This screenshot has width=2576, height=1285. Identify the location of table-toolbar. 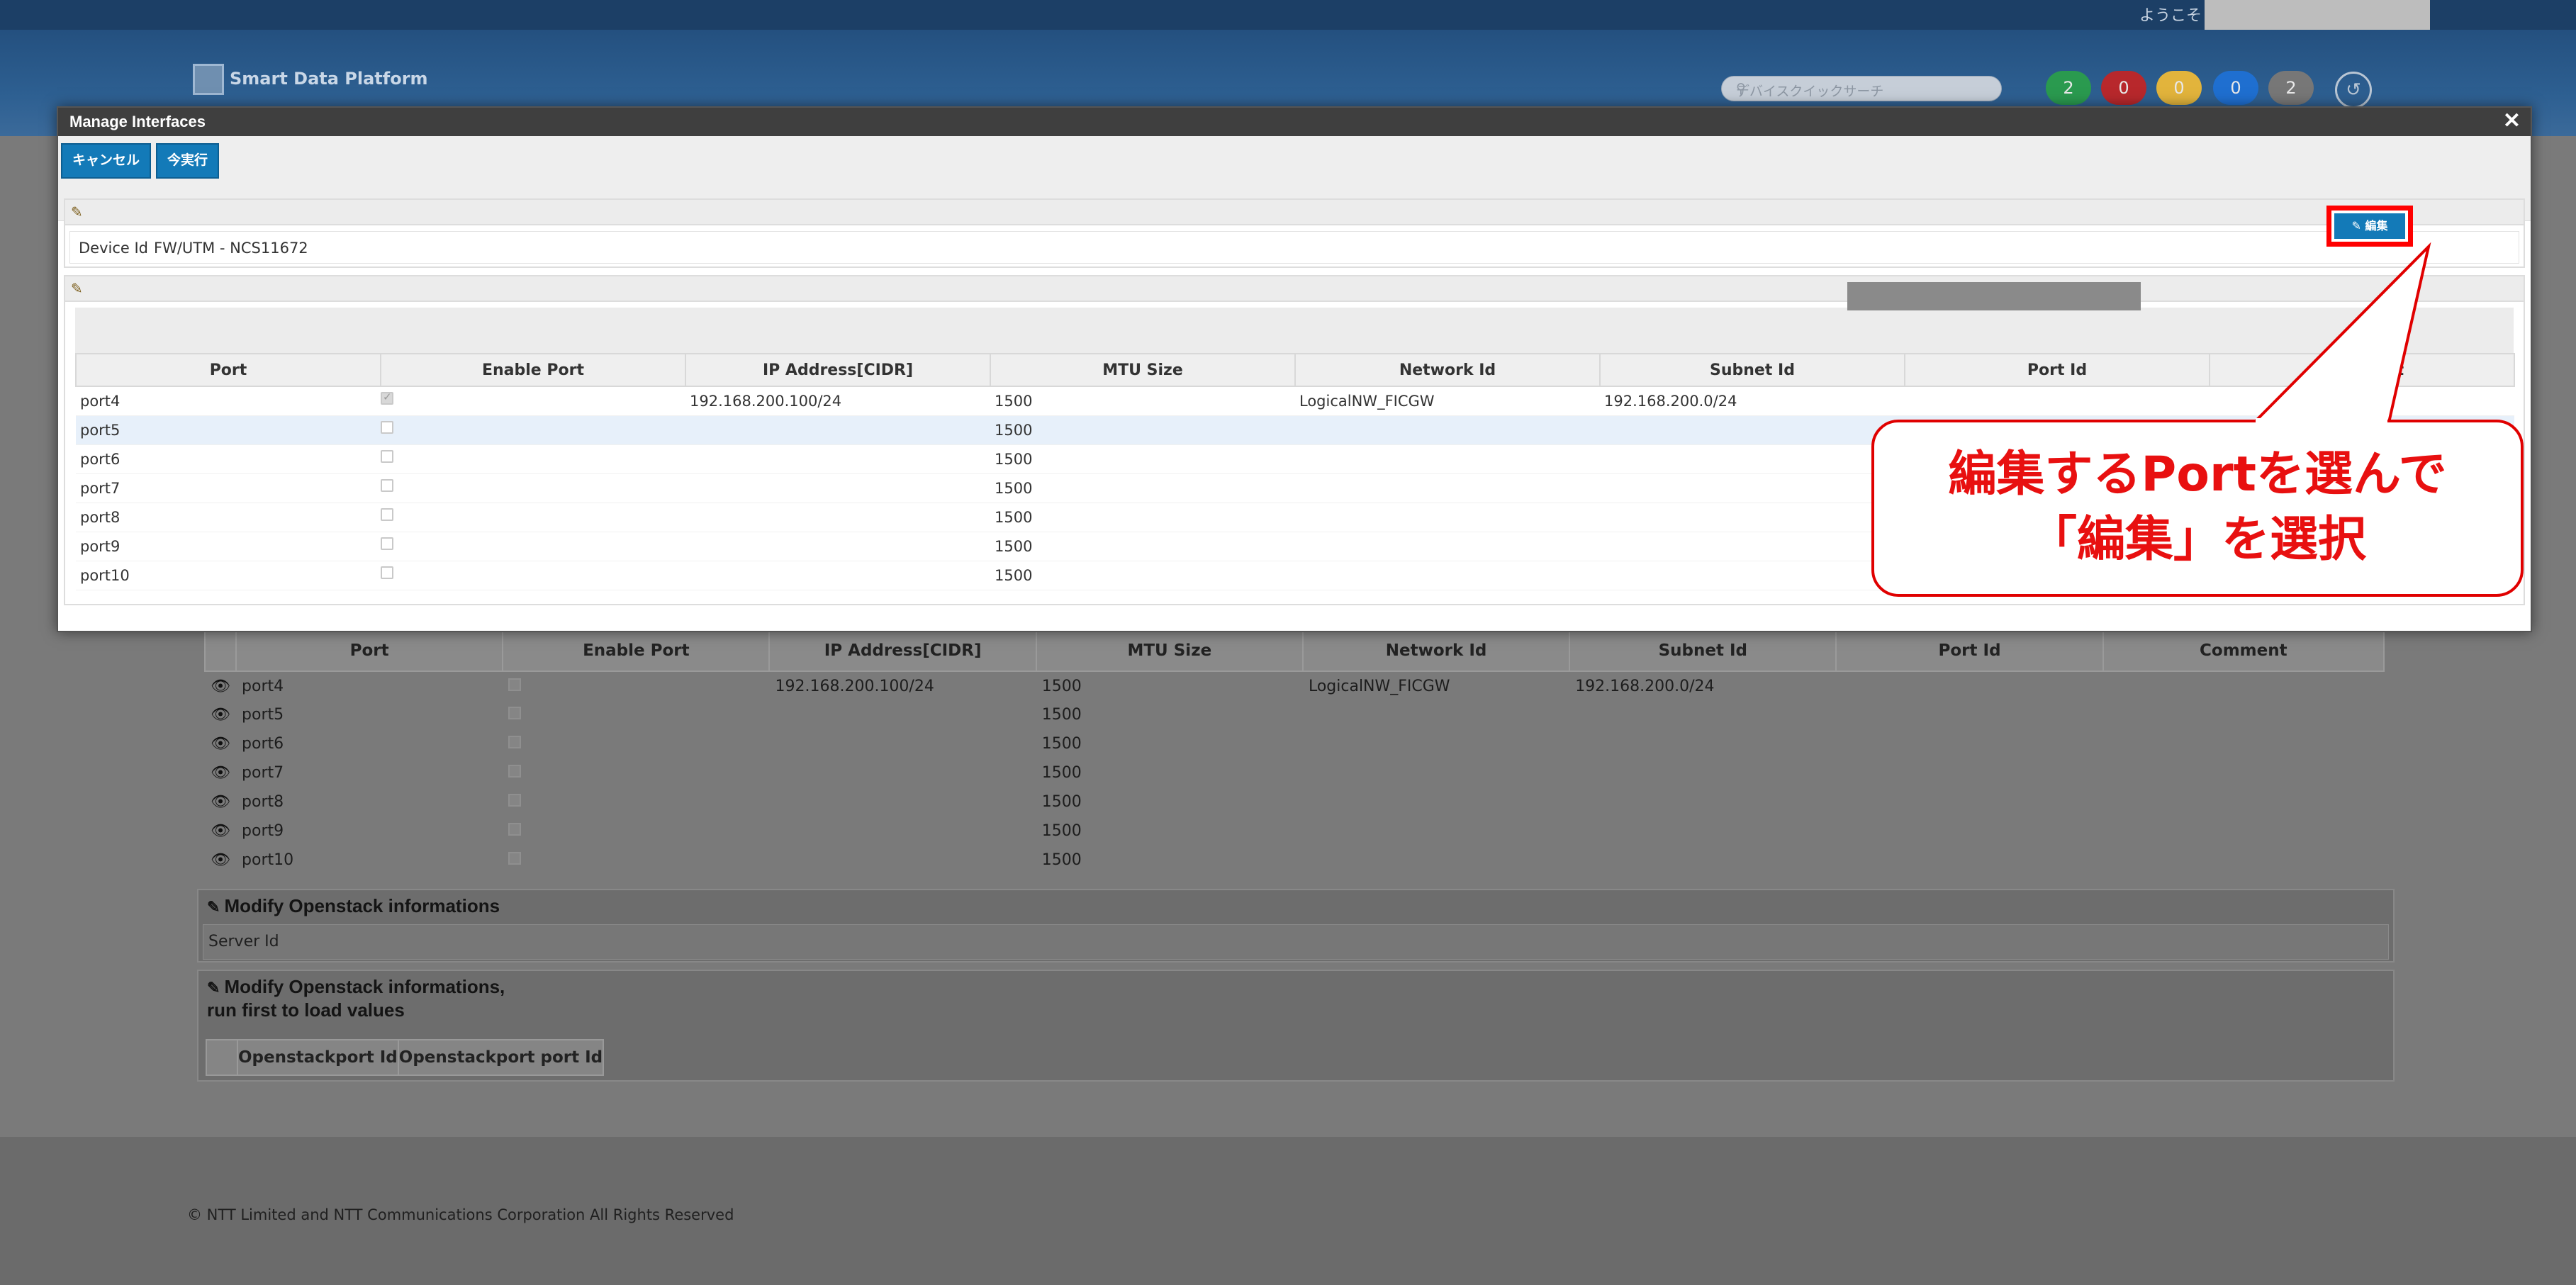
(1294, 331).